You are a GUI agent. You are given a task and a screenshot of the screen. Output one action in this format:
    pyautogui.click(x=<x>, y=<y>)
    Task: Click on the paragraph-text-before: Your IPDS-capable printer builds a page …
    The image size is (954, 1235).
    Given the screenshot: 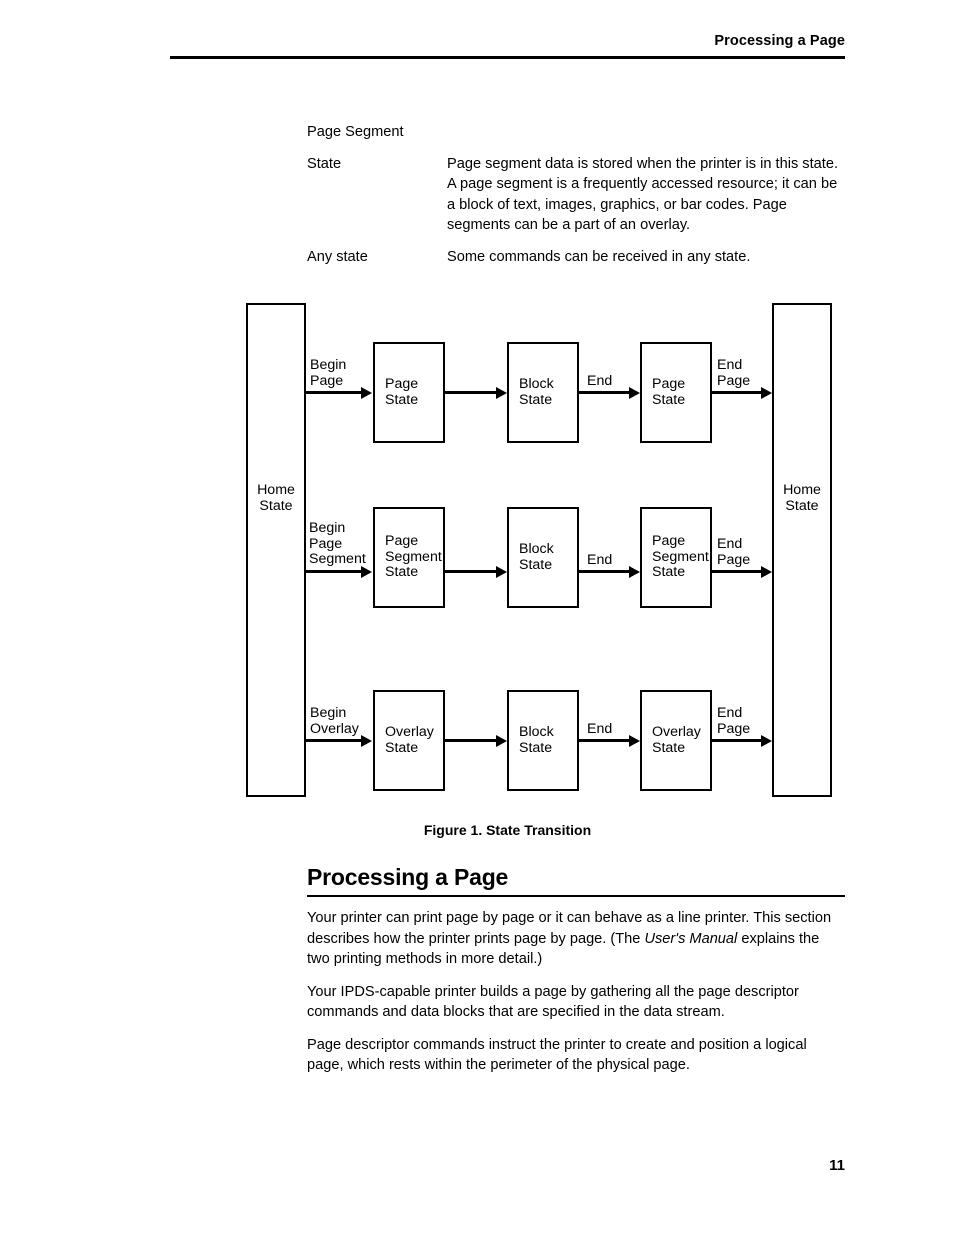 What is the action you would take?
    pyautogui.click(x=553, y=1002)
    